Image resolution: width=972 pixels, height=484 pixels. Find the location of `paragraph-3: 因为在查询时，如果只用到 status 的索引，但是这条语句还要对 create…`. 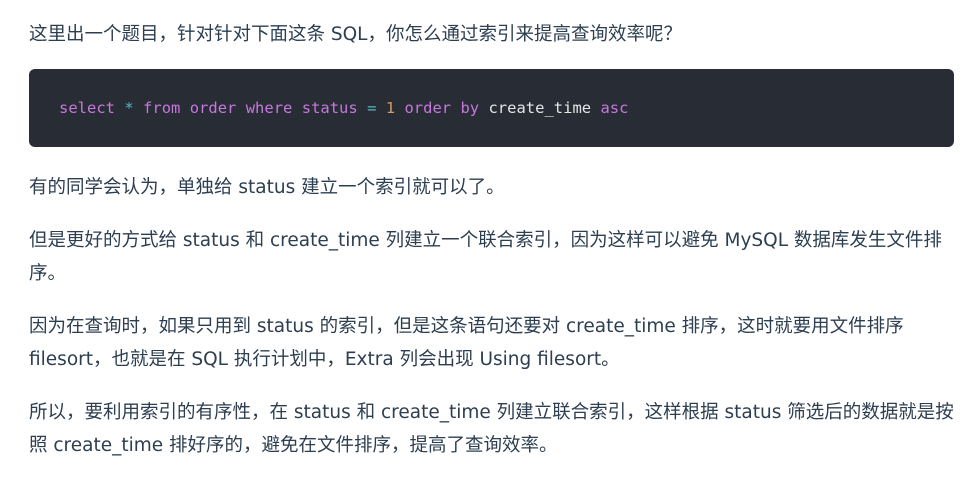

paragraph-3: 因为在查询时，如果只用到 status 的索引，但是这条语句还要对 create… is located at coordinates (466, 343).